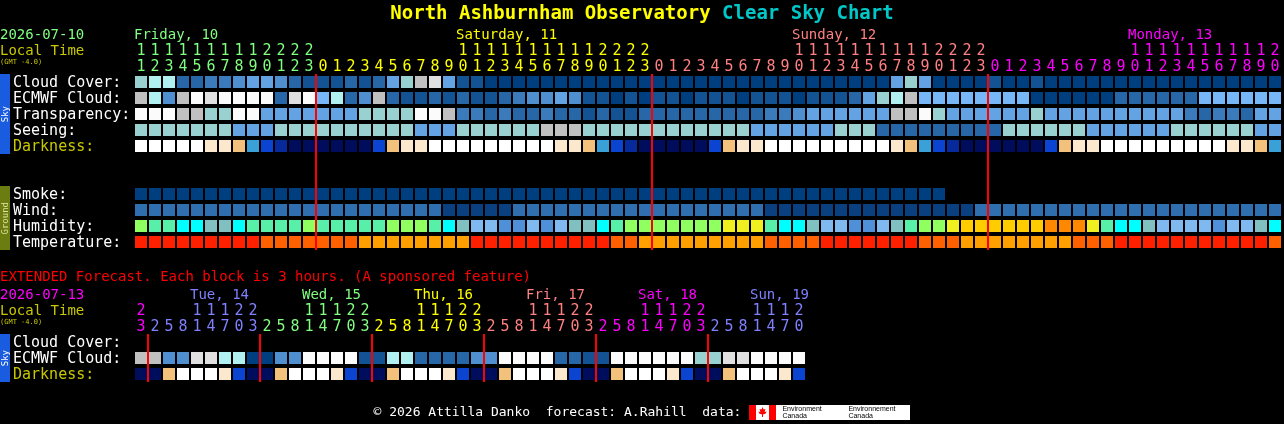  Describe the element at coordinates (36, 210) in the screenshot. I see `row-label: Wind:` at that location.